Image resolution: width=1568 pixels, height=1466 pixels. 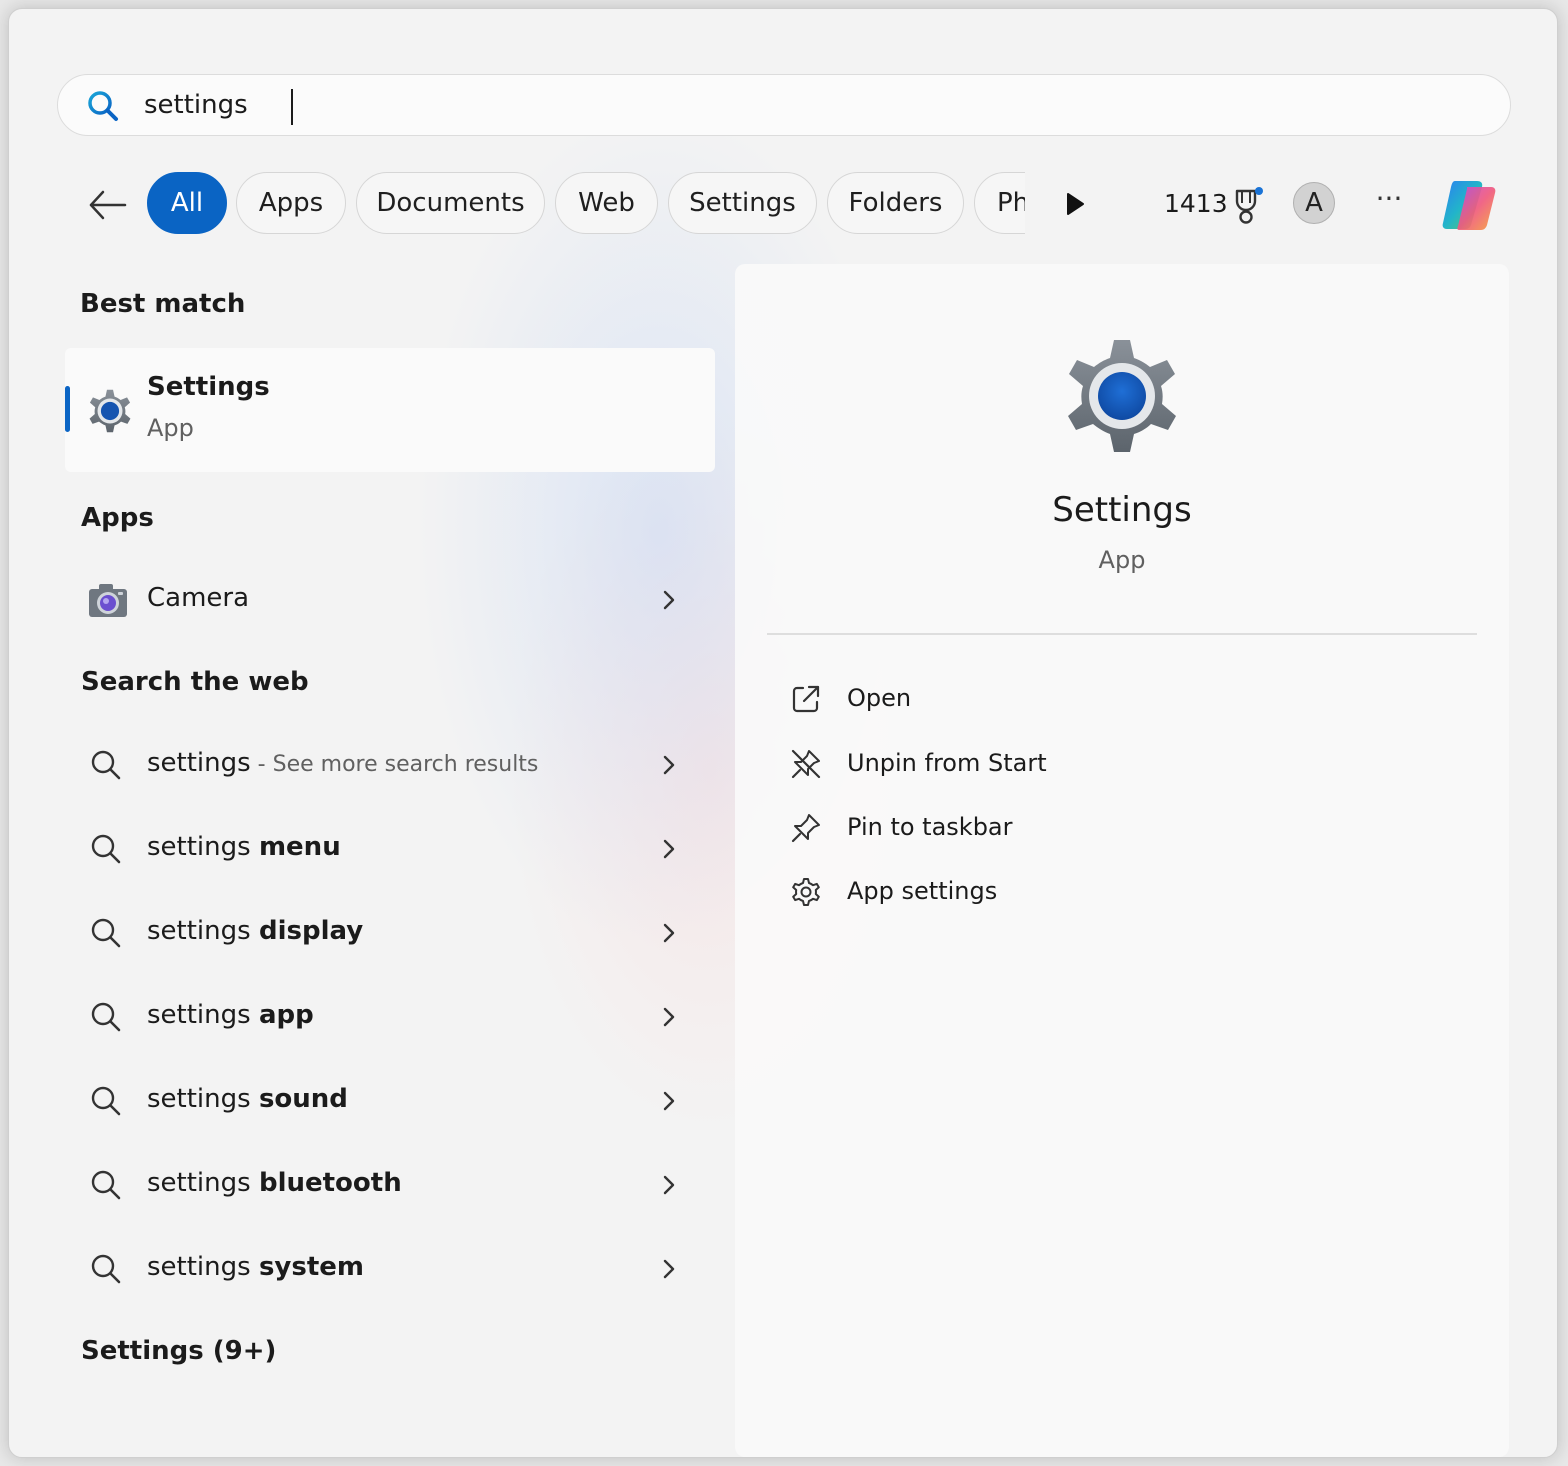 I want to click on best-match-heading: Best match, so click(x=163, y=304).